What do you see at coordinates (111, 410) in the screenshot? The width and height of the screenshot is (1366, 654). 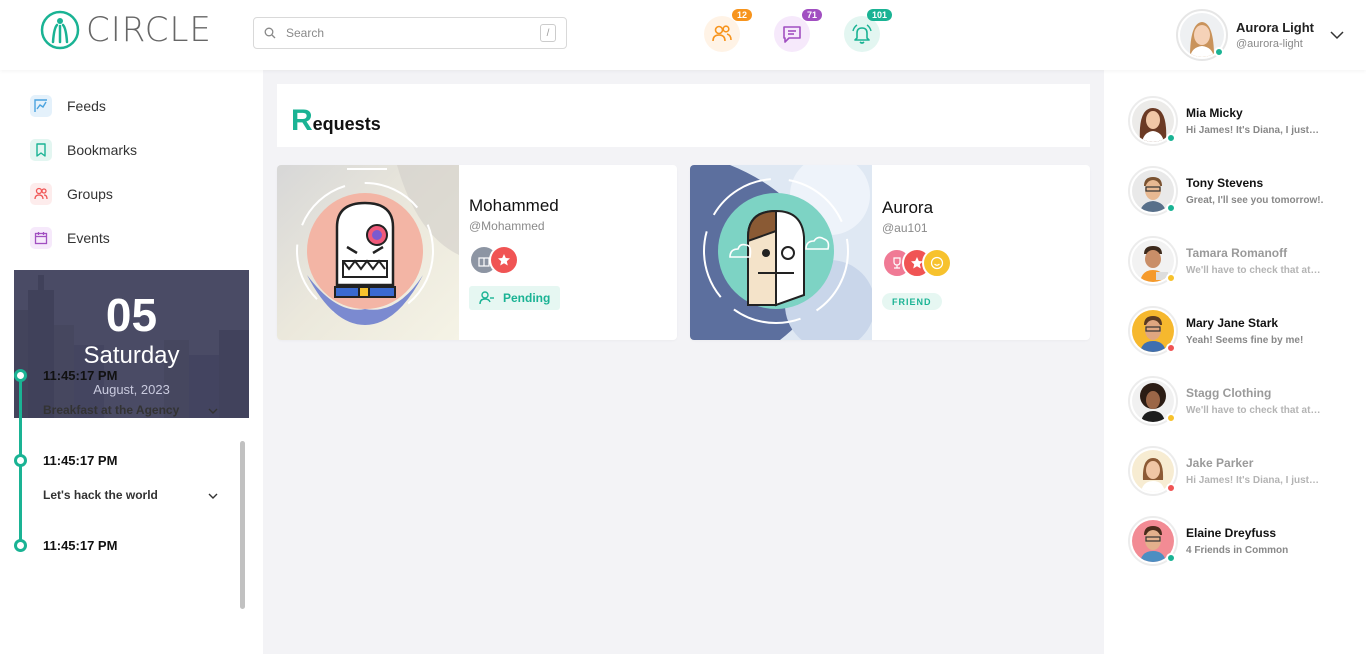 I see `event-title: Breakfast at the Agency` at bounding box center [111, 410].